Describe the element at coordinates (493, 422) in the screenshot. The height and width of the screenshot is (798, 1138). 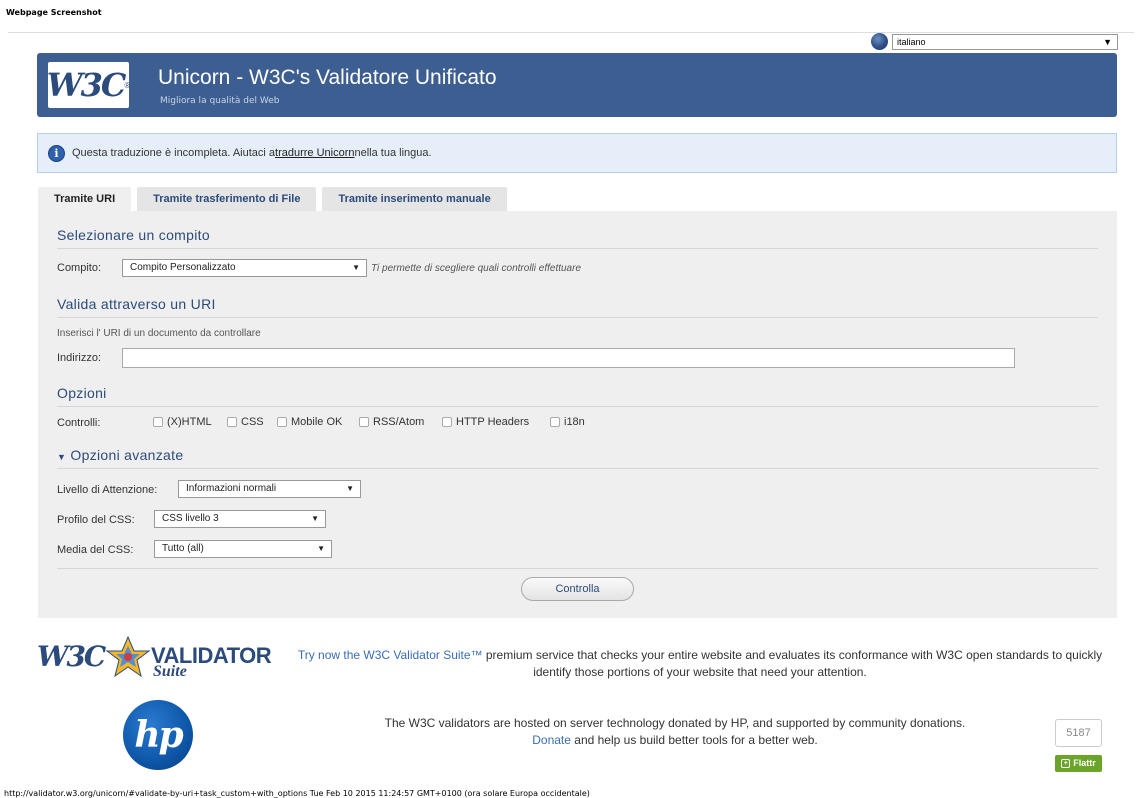
I see `check-label: HTTP Headers` at that location.